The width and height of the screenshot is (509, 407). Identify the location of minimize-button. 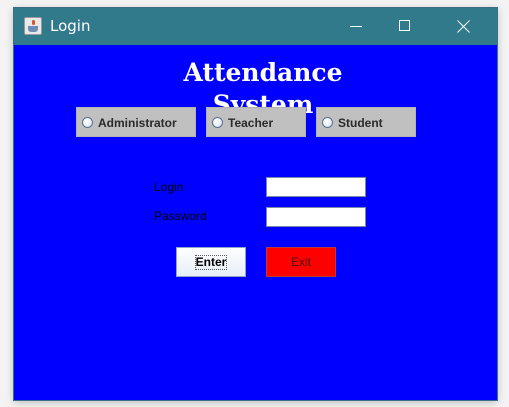
(357, 26).